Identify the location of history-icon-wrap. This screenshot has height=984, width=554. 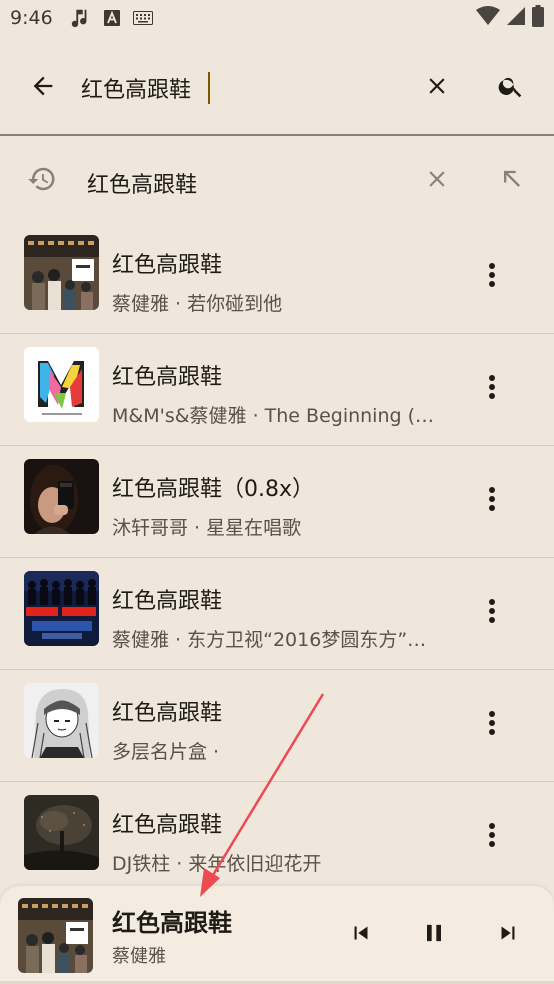
(42, 181).